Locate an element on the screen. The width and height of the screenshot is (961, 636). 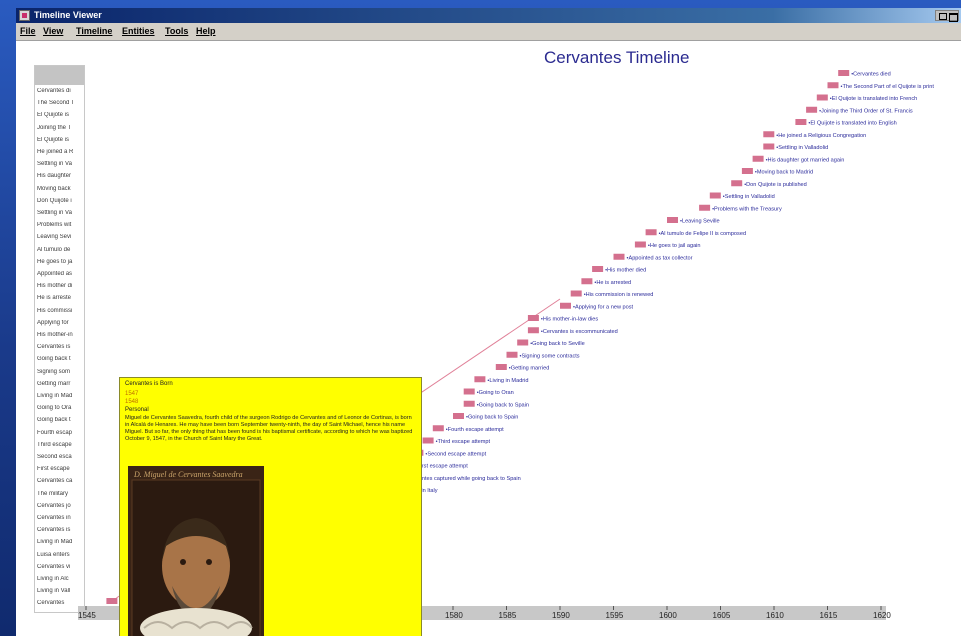
axis-tick-label: 1590 is located at coordinates (561, 615).